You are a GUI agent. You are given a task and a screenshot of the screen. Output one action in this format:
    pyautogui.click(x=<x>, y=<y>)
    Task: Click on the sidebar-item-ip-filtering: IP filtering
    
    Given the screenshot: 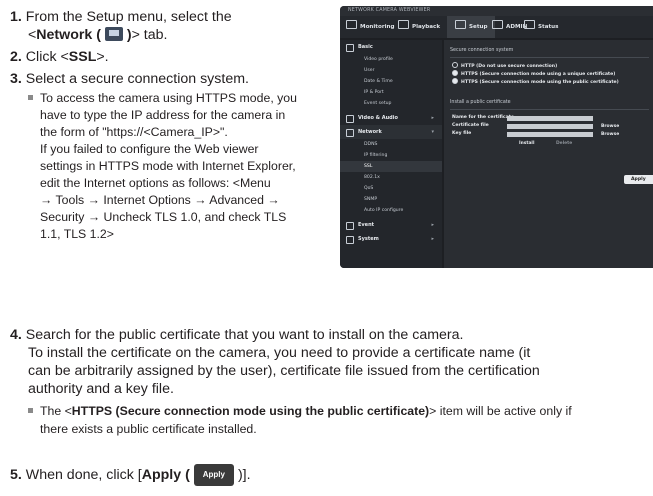 What is the action you would take?
    pyautogui.click(x=391, y=155)
    